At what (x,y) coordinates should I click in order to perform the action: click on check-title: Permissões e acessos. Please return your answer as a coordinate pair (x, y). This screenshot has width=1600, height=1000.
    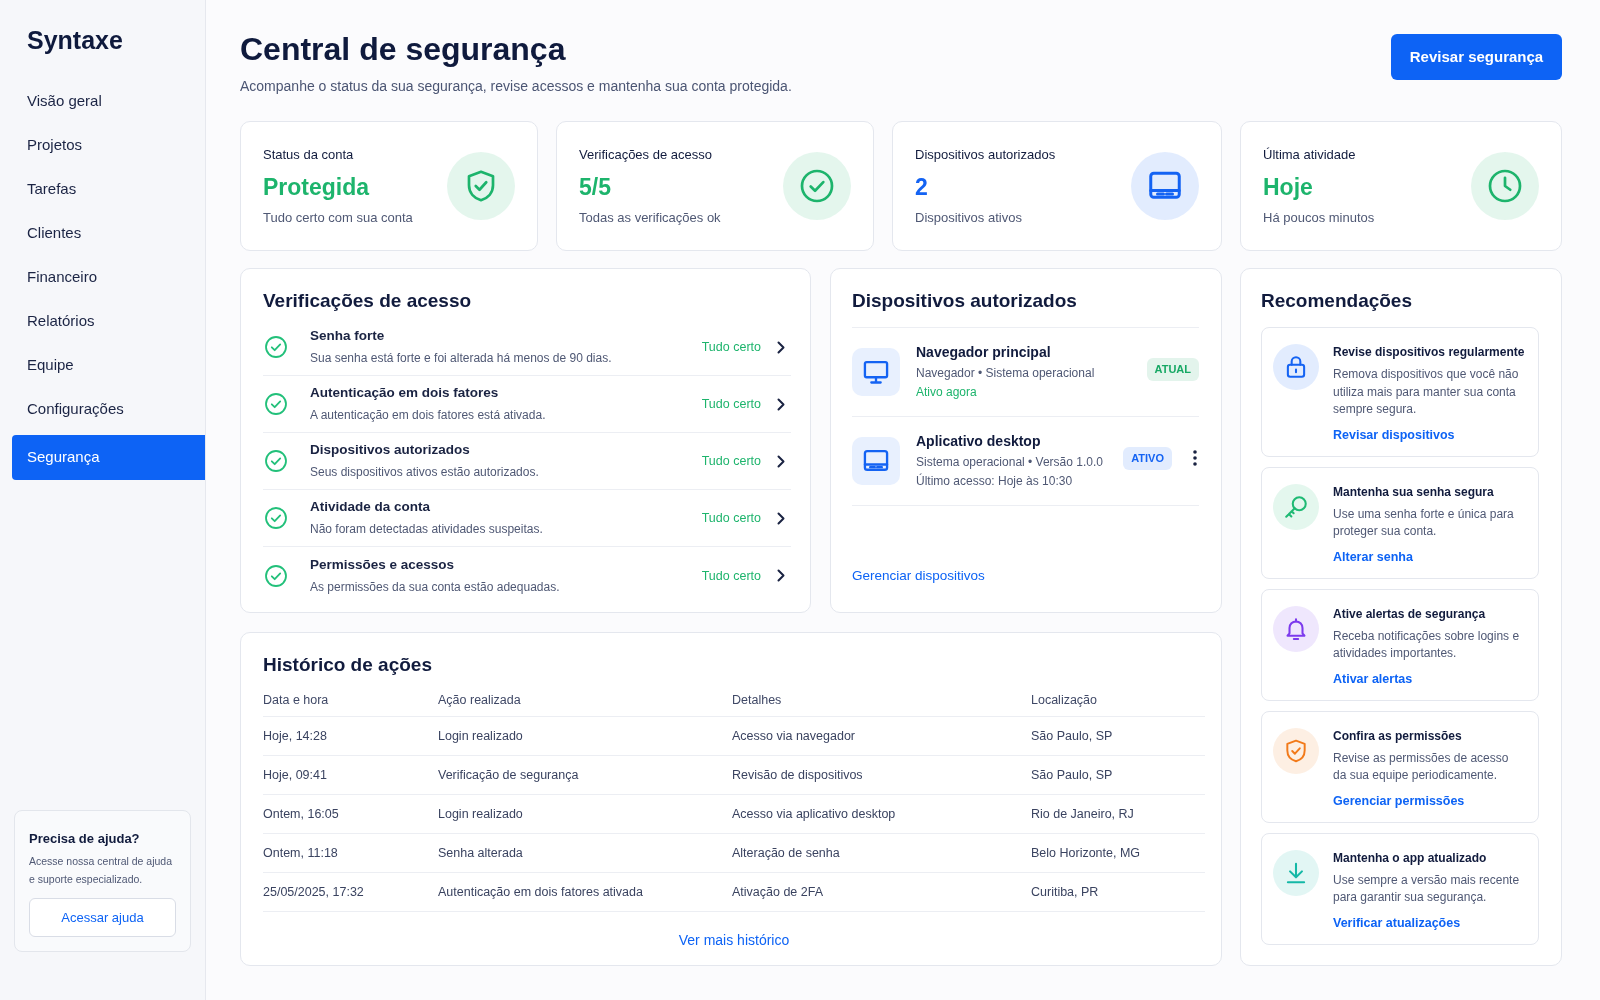
    Looking at the image, I should click on (383, 564).